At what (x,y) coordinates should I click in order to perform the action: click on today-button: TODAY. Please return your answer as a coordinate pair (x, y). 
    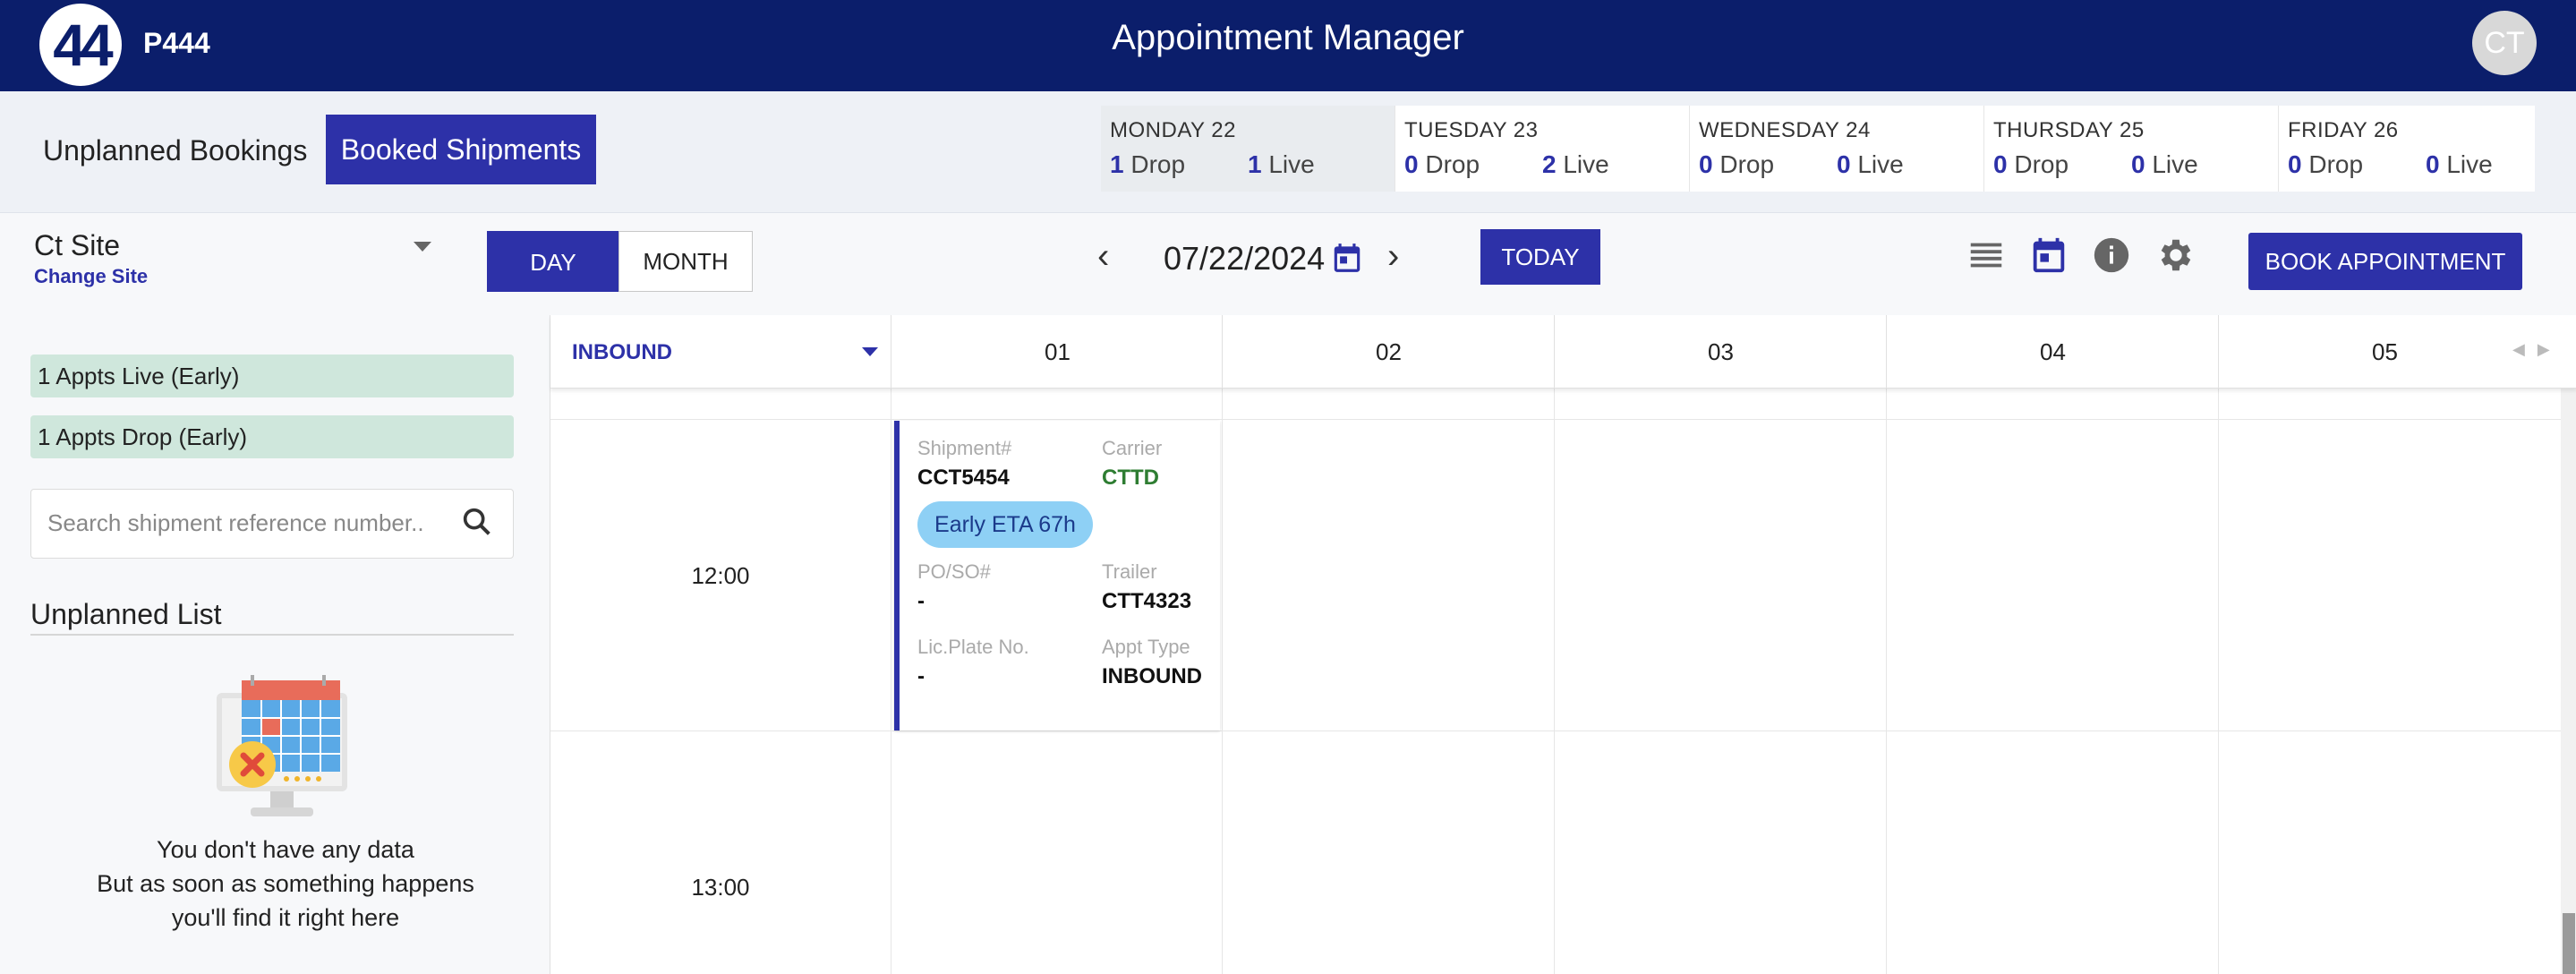
    Looking at the image, I should click on (1540, 257).